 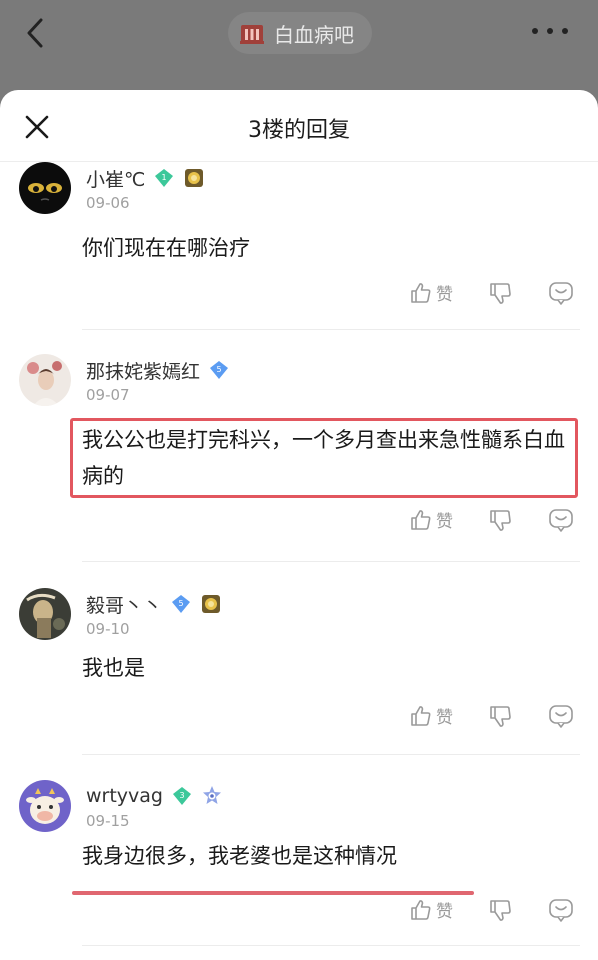 I want to click on forum-pill: 白血病吧, so click(x=300, y=33).